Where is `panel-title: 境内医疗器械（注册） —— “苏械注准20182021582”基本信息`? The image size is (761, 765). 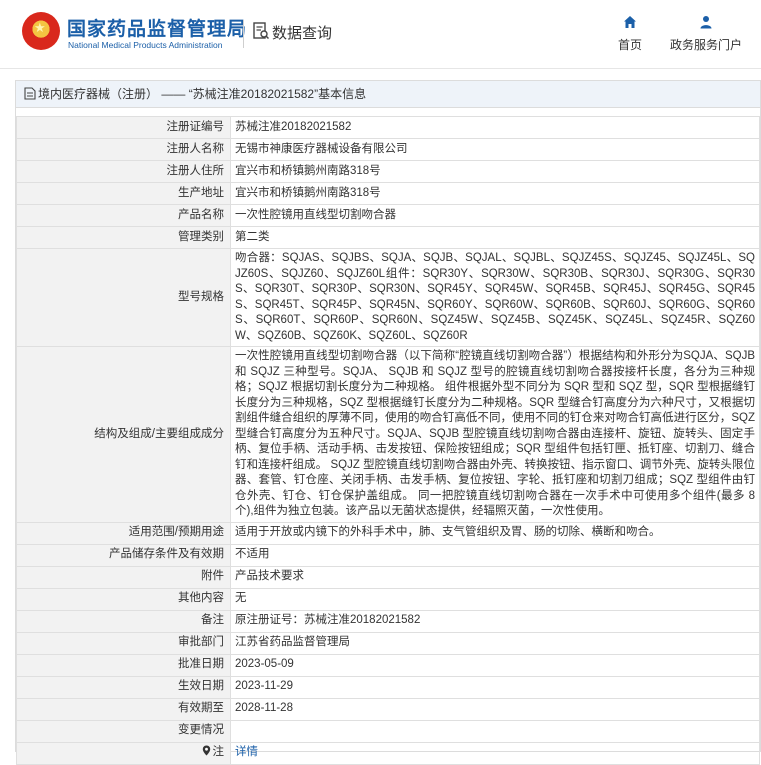
panel-title: 境内医疗器械（注册） —— “苏械注准20182021582”基本信息 is located at coordinates (388, 94).